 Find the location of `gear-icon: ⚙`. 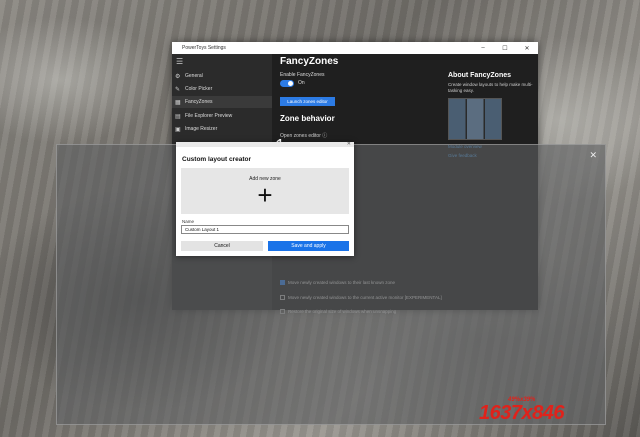

gear-icon: ⚙ is located at coordinates (178, 76).